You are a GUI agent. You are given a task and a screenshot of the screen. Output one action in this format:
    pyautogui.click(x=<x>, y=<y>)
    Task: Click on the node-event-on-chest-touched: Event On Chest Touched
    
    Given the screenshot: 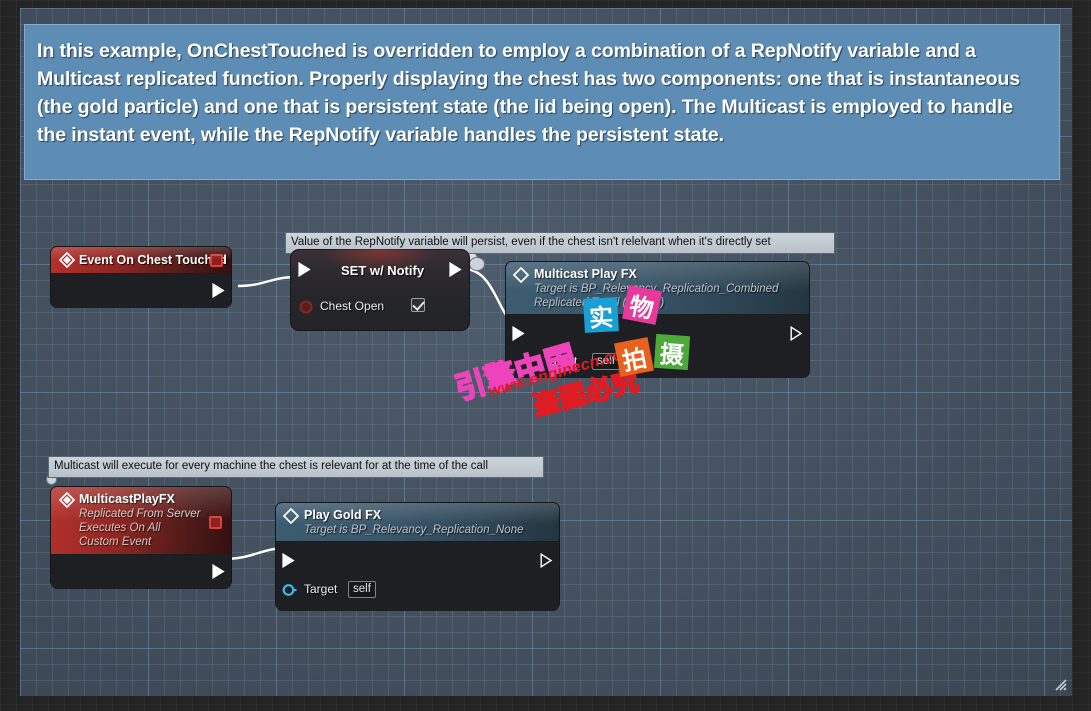 What is the action you would take?
    pyautogui.click(x=141, y=278)
    